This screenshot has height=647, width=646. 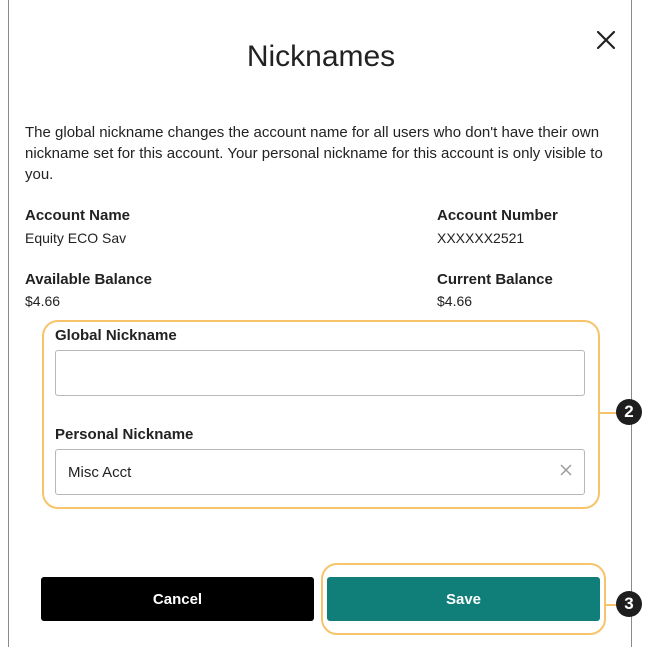 I want to click on clear-personal-nickname-button, so click(x=566, y=470).